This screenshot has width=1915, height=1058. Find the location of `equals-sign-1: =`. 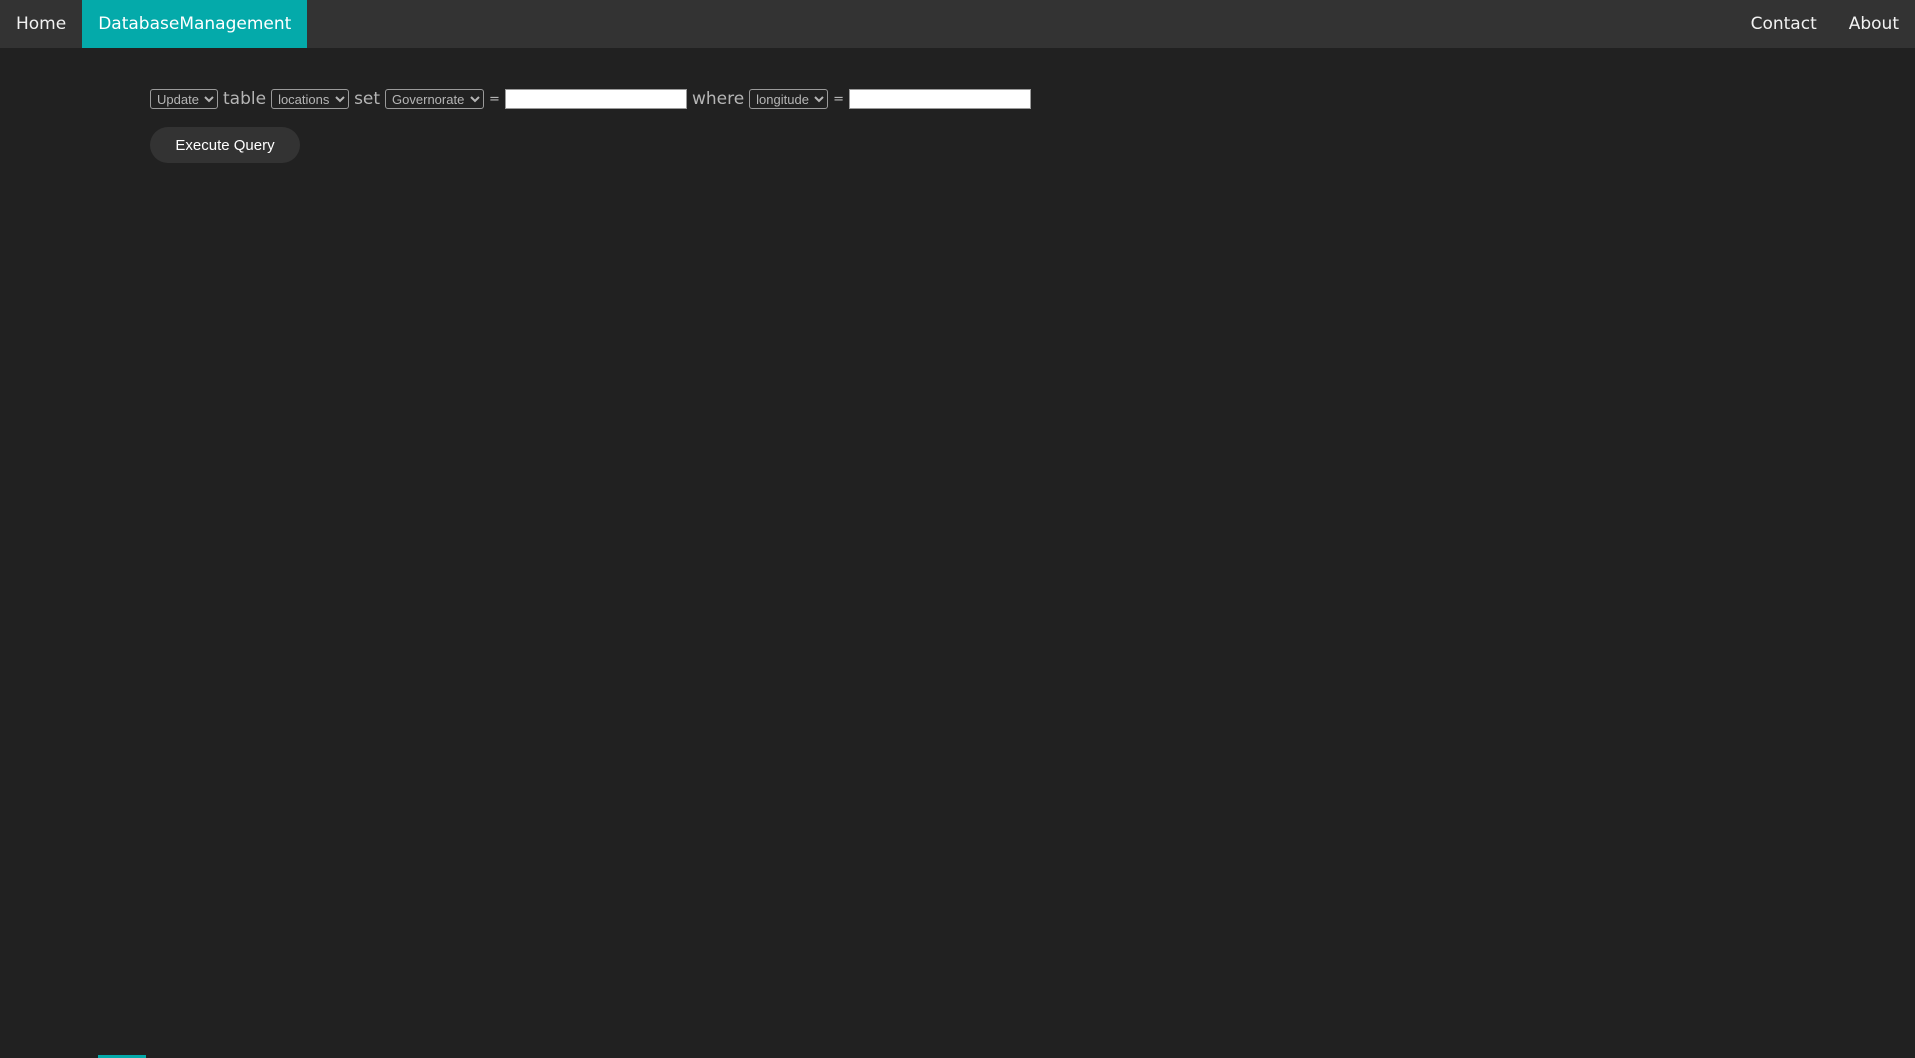

equals-sign-1: = is located at coordinates (494, 99).